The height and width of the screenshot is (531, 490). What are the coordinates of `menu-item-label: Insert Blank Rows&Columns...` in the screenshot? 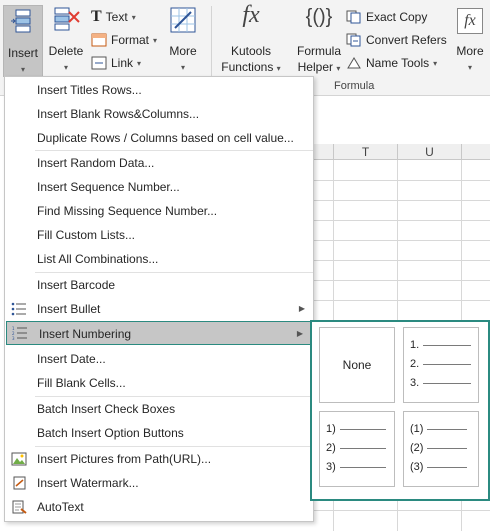 It's located at (118, 114).